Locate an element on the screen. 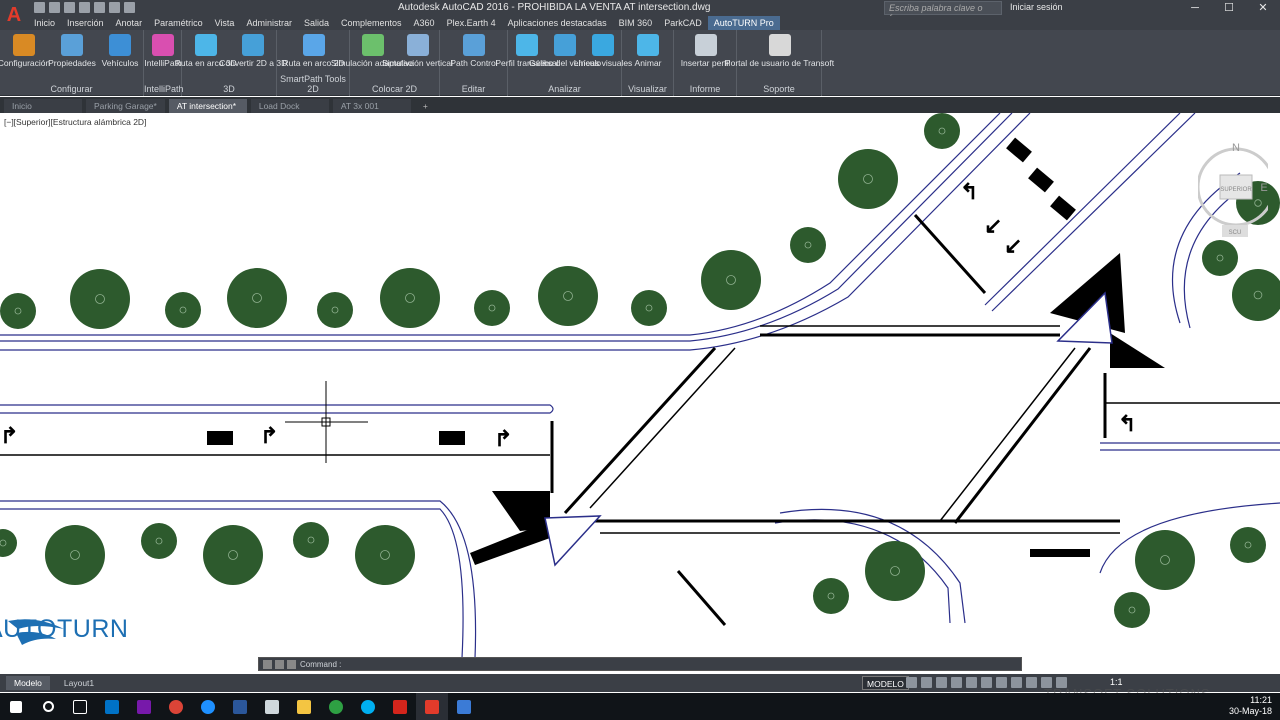 The image size is (1280, 720). minimize-button: ─ is located at coordinates (1195, 8).